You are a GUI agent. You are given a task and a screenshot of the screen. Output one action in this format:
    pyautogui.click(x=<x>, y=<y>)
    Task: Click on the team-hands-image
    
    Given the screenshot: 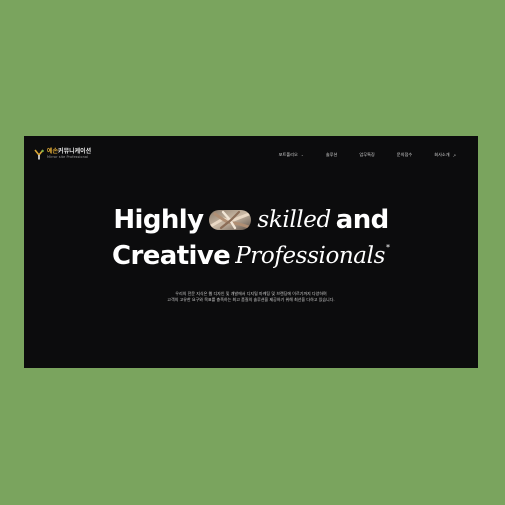 What is the action you would take?
    pyautogui.click(x=230, y=220)
    